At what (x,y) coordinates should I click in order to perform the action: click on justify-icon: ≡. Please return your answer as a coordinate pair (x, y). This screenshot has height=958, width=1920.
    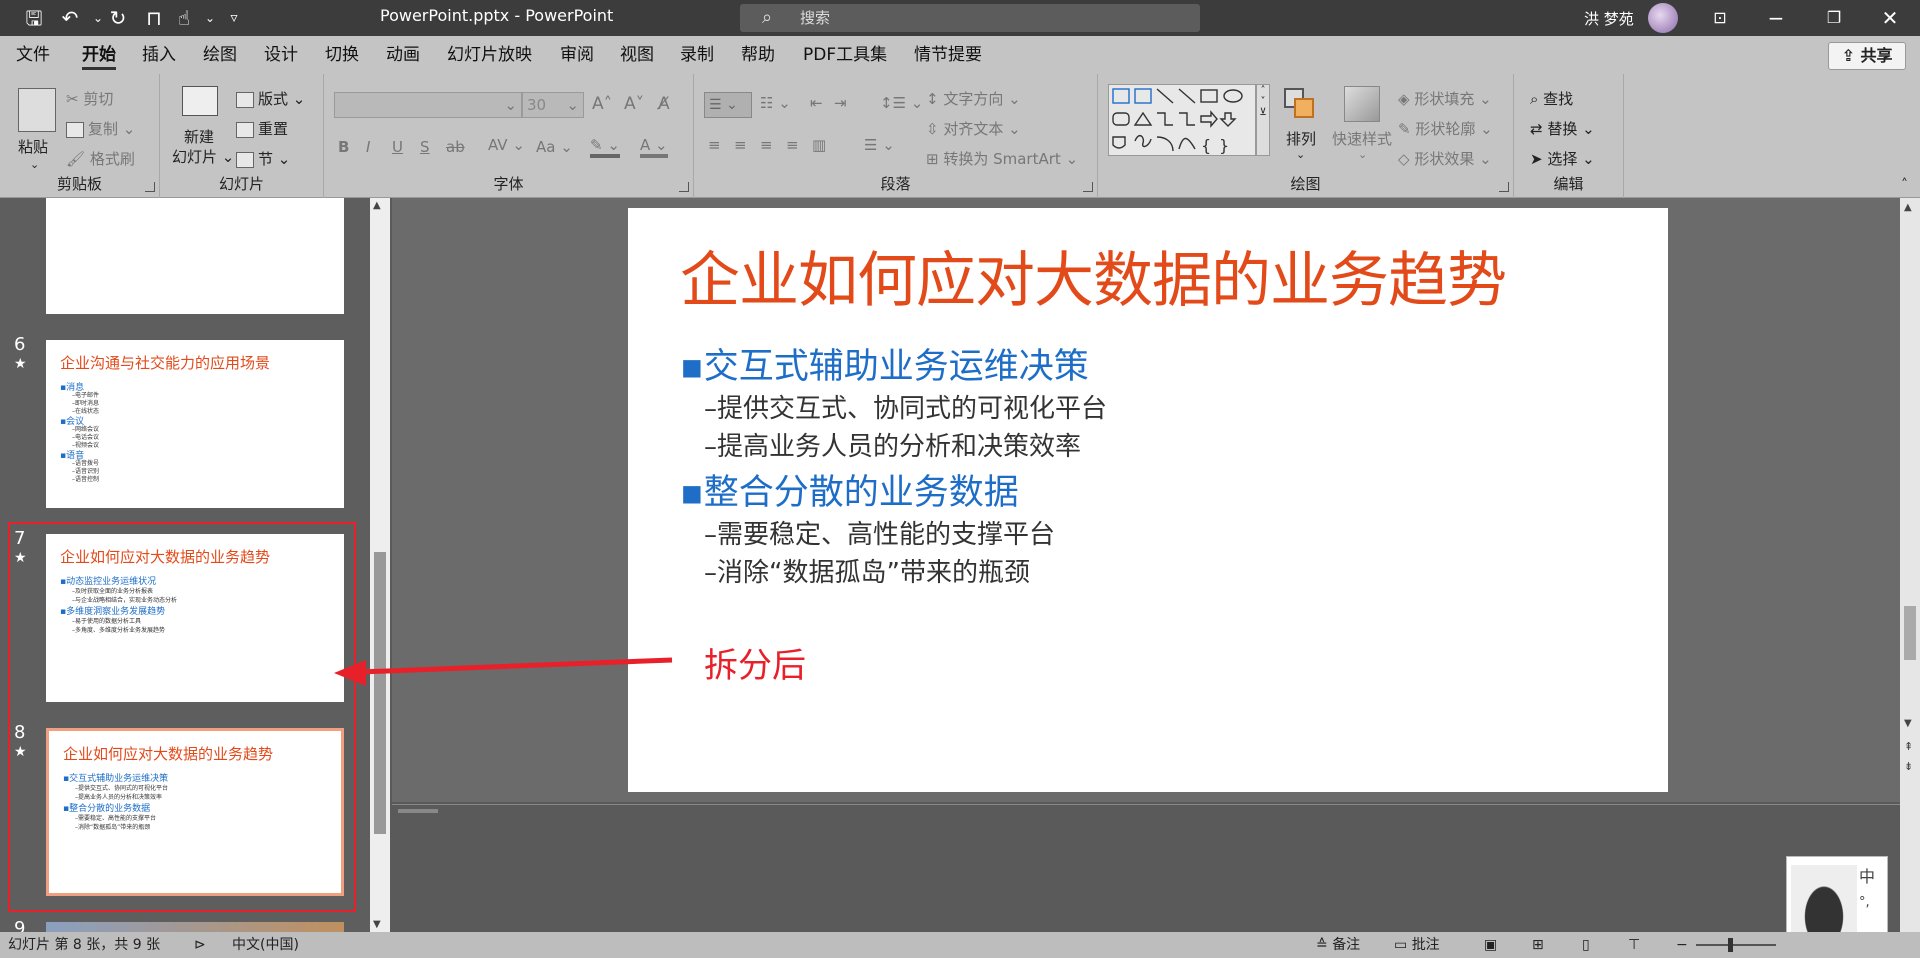
    Looking at the image, I should click on (792, 145).